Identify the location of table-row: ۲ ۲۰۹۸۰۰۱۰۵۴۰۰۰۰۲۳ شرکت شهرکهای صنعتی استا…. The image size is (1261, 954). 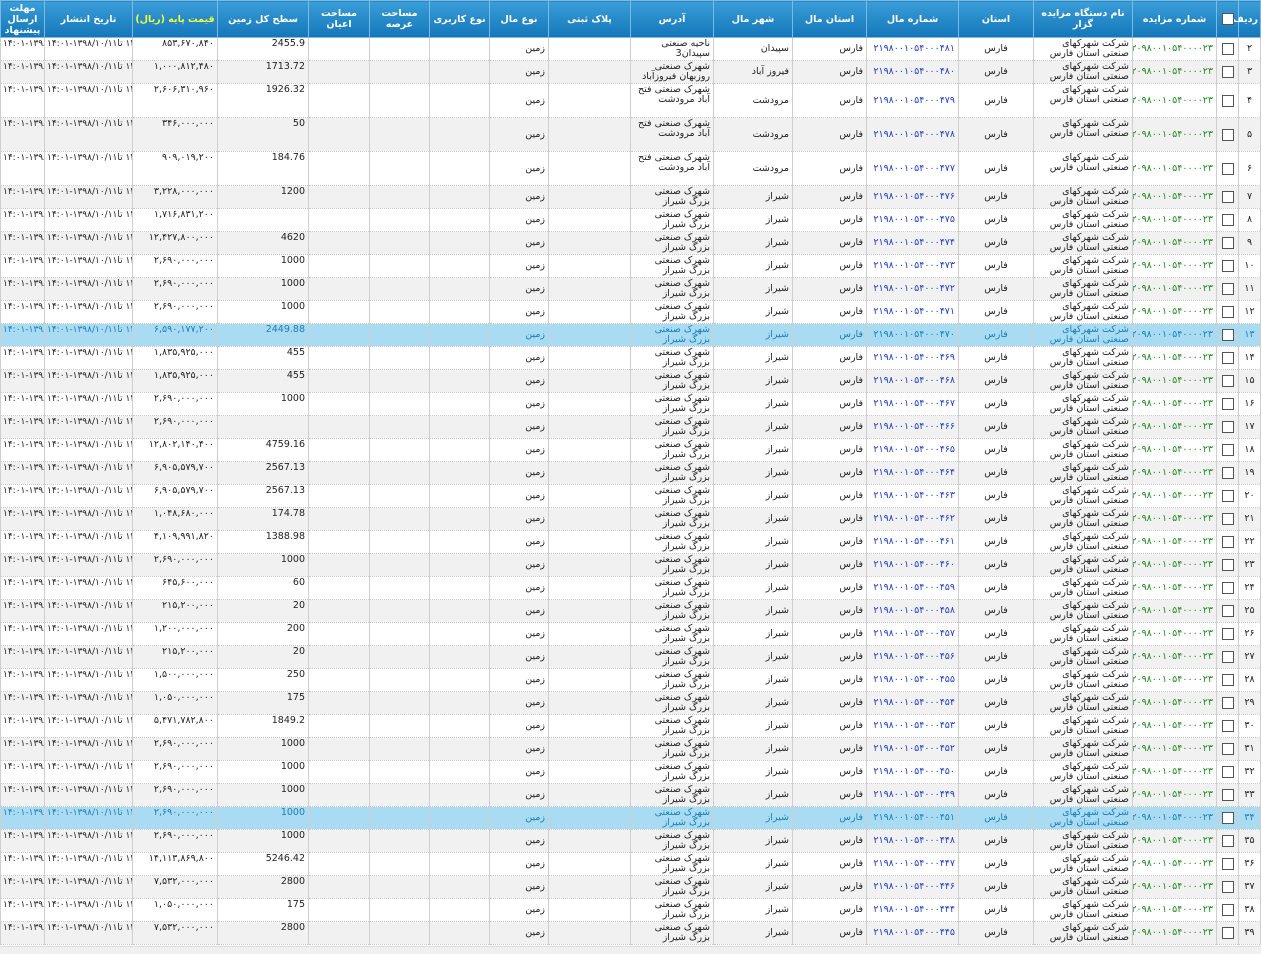
(630, 49).